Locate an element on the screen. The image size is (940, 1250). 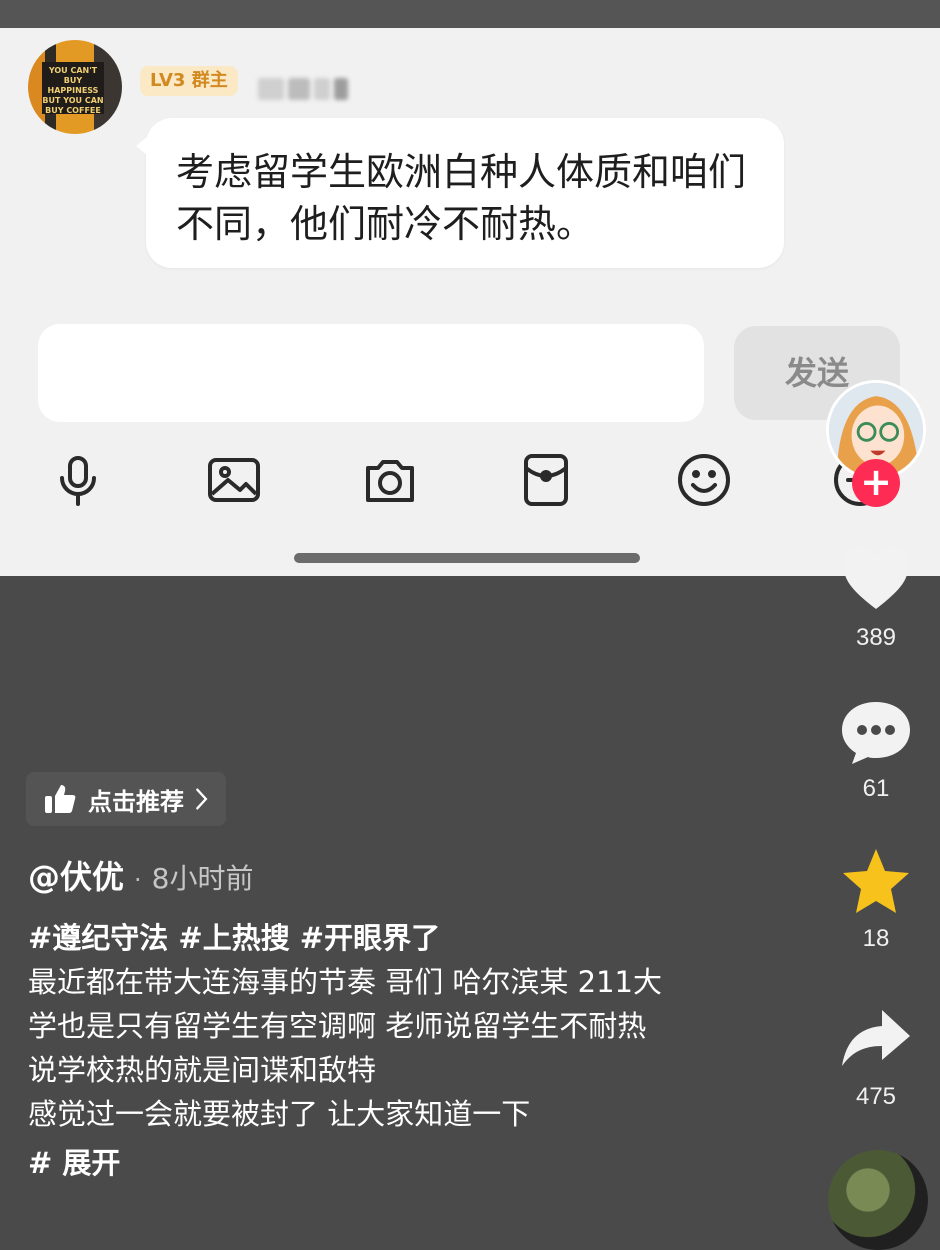
expand-link: # 展开 is located at coordinates (74, 1161).